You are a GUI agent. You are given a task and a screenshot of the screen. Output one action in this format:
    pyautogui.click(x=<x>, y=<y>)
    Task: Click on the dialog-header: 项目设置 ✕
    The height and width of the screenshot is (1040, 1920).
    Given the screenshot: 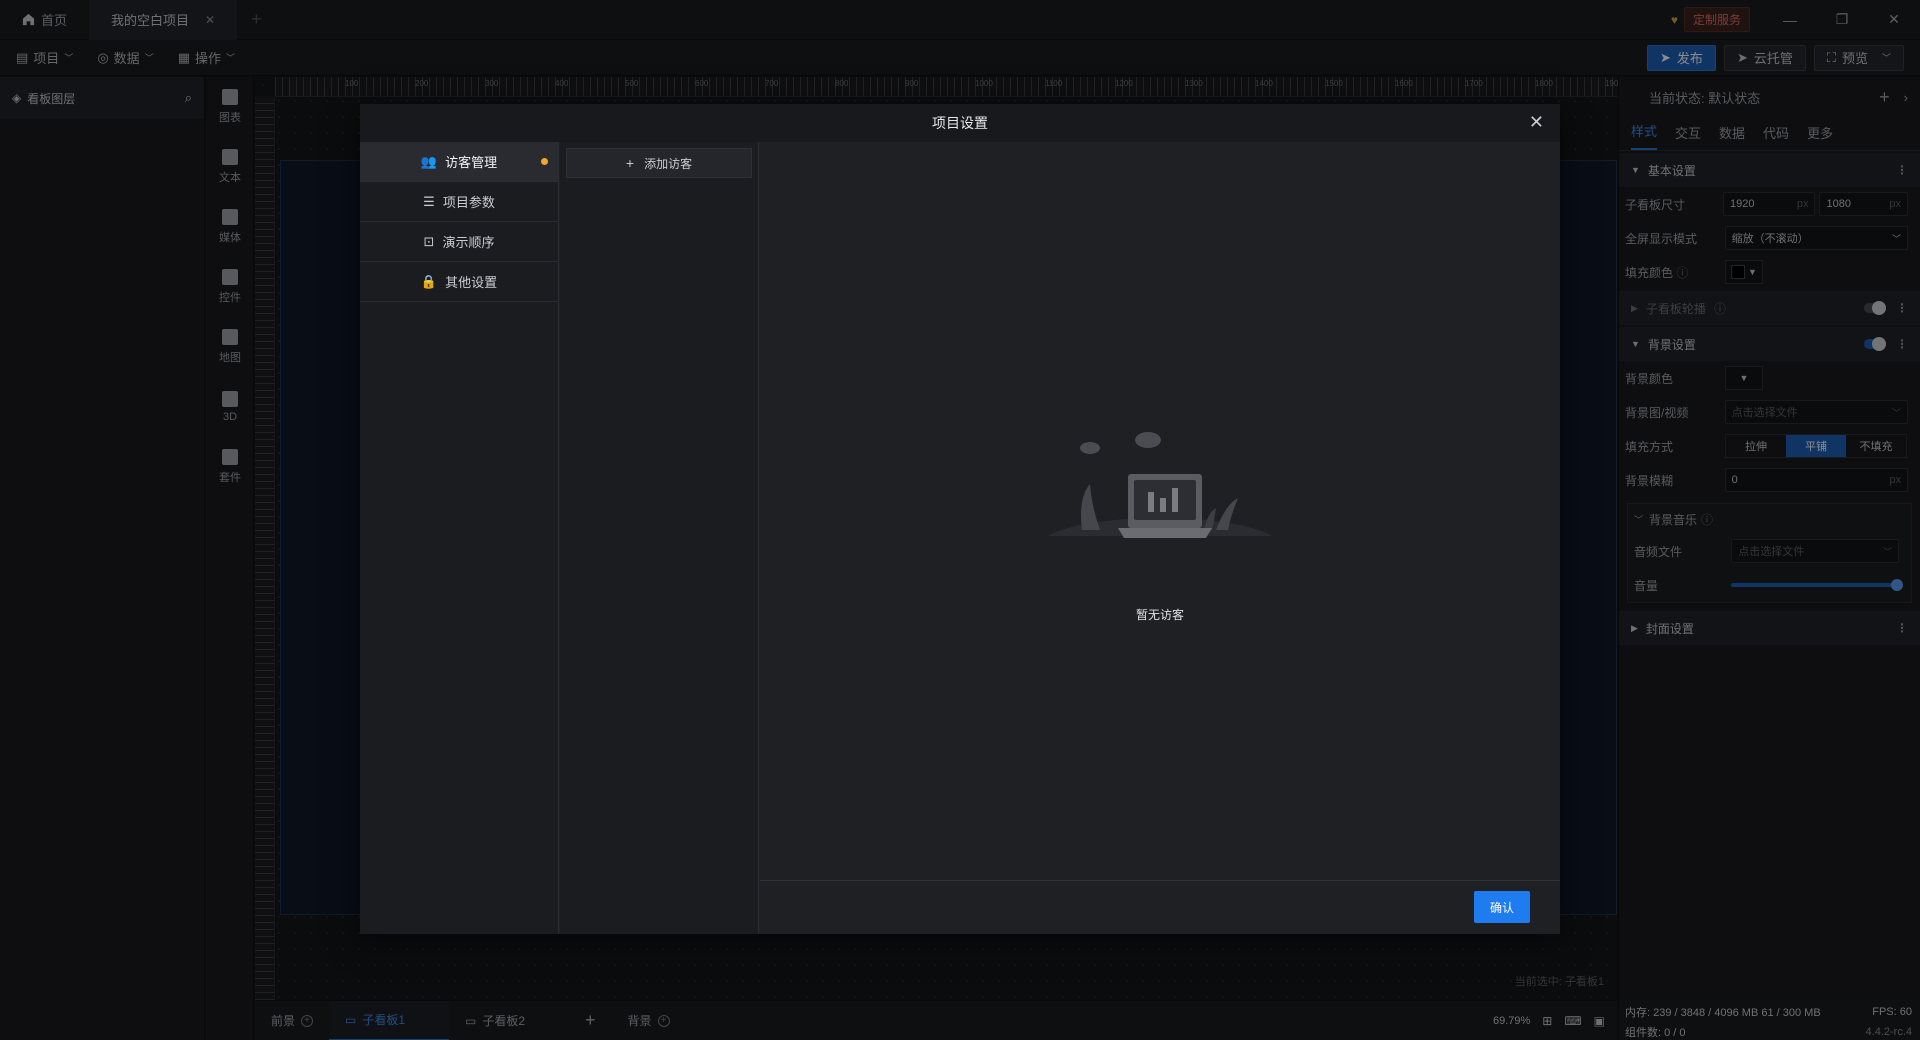 What is the action you would take?
    pyautogui.click(x=960, y=123)
    